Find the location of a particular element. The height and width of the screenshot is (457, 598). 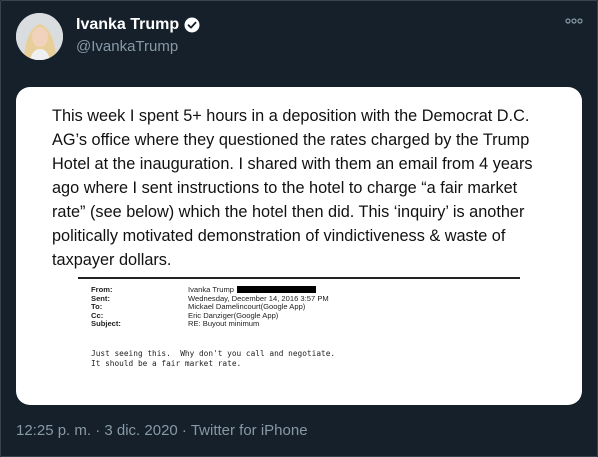

statement-line: taxpayer dollars. is located at coordinates (112, 260).